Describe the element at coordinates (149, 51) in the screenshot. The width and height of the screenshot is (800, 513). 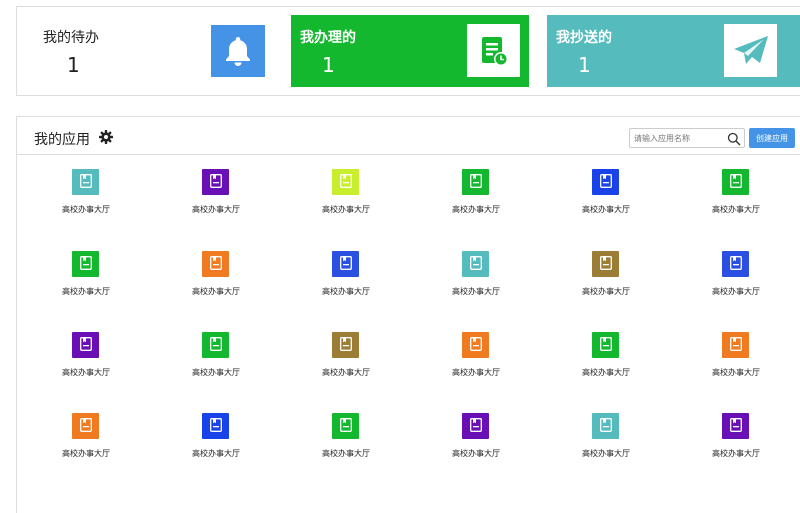
I see `todo-card: 我的待办 1` at that location.